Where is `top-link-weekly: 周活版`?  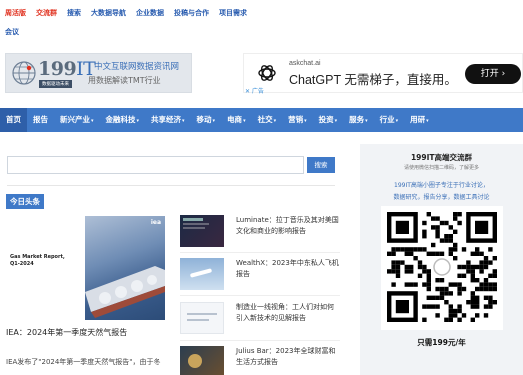 top-link-weekly: 周活版 is located at coordinates (15, 13).